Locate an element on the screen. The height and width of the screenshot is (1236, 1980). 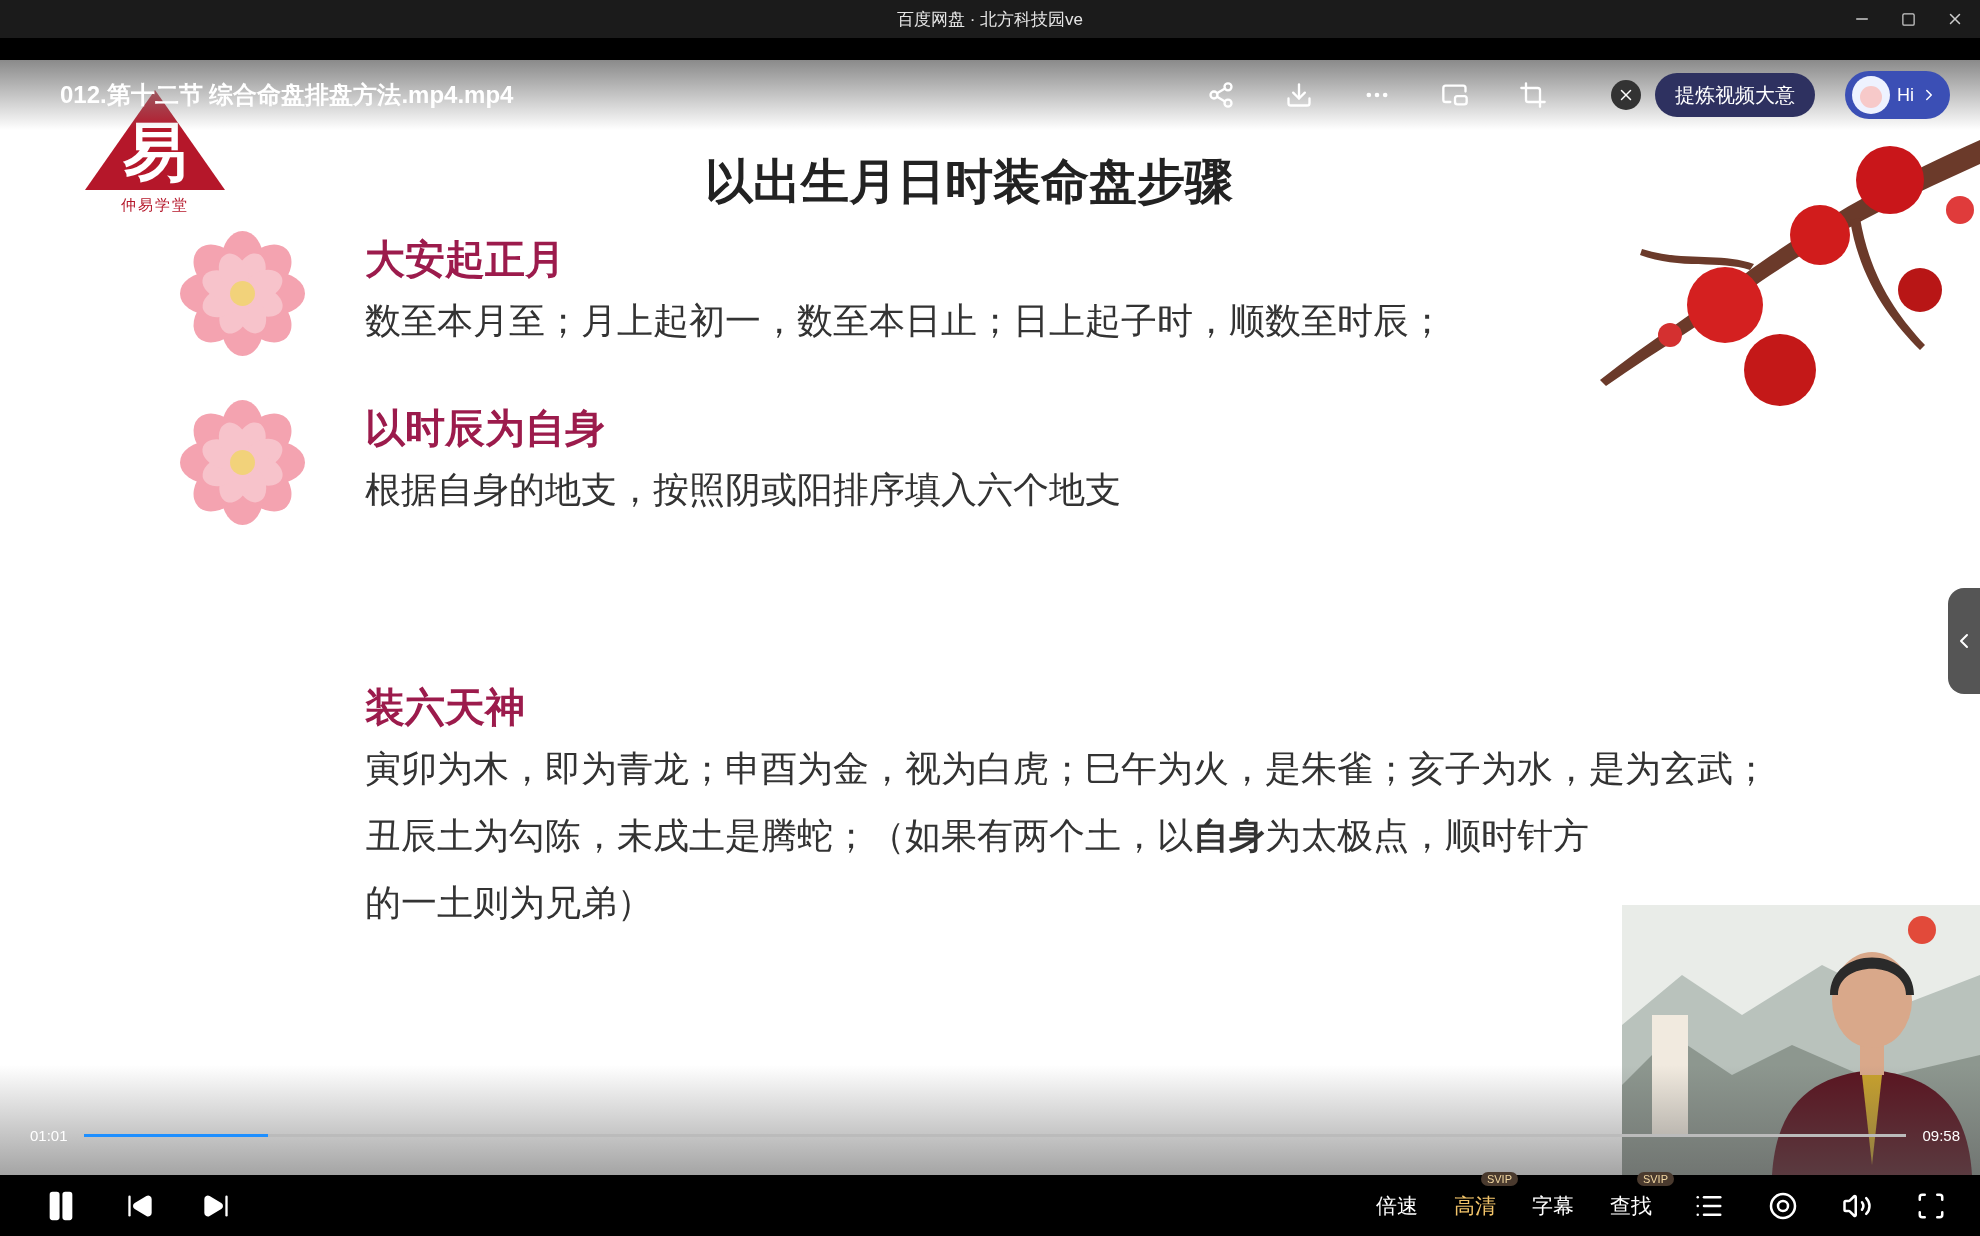
body-text: 的一土则为兄弟） is located at coordinates (509, 903).